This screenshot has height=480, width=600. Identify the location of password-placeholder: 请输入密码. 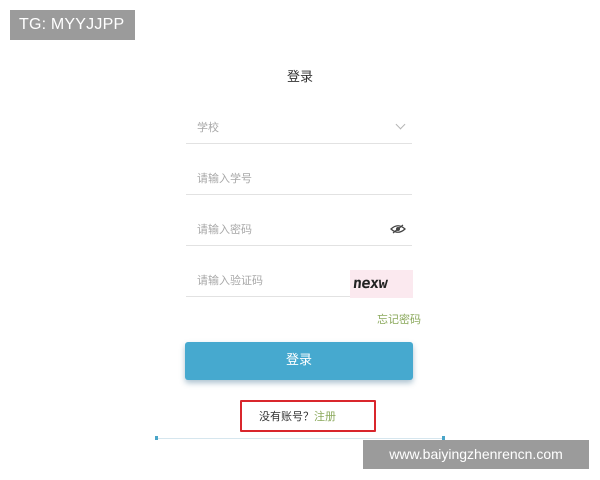
(224, 229).